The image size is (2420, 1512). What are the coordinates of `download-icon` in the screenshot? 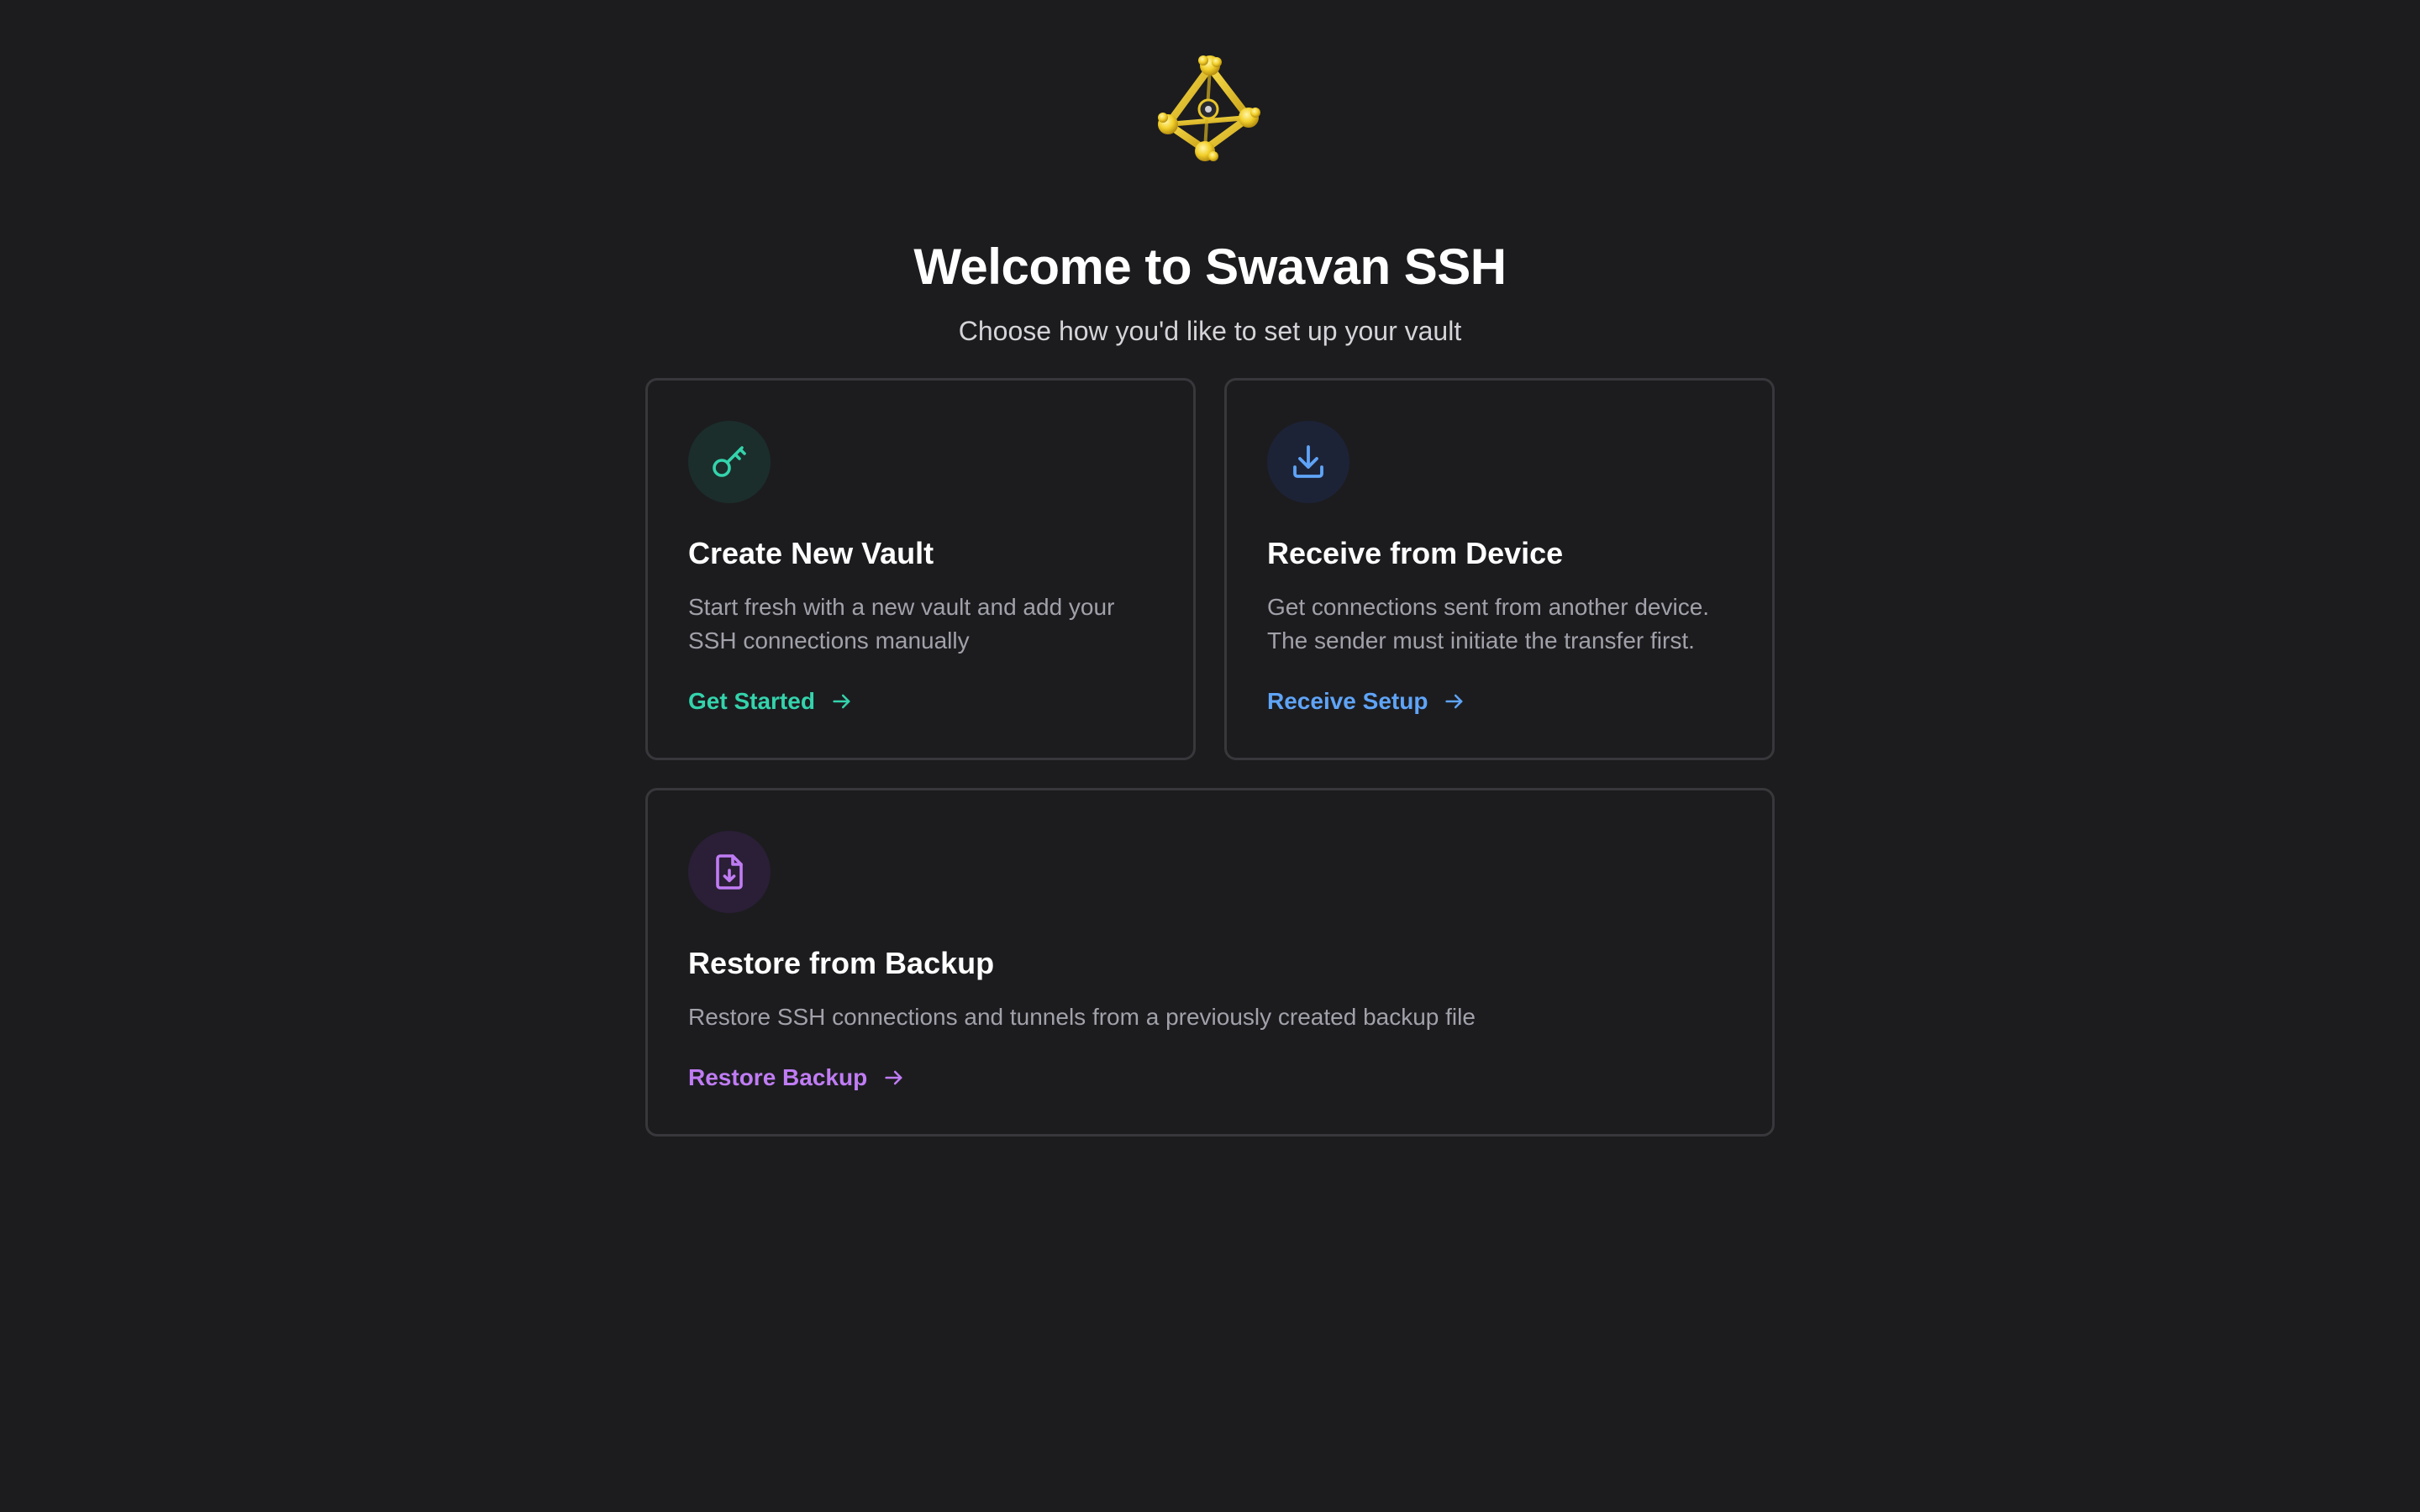 It's located at (1308, 461).